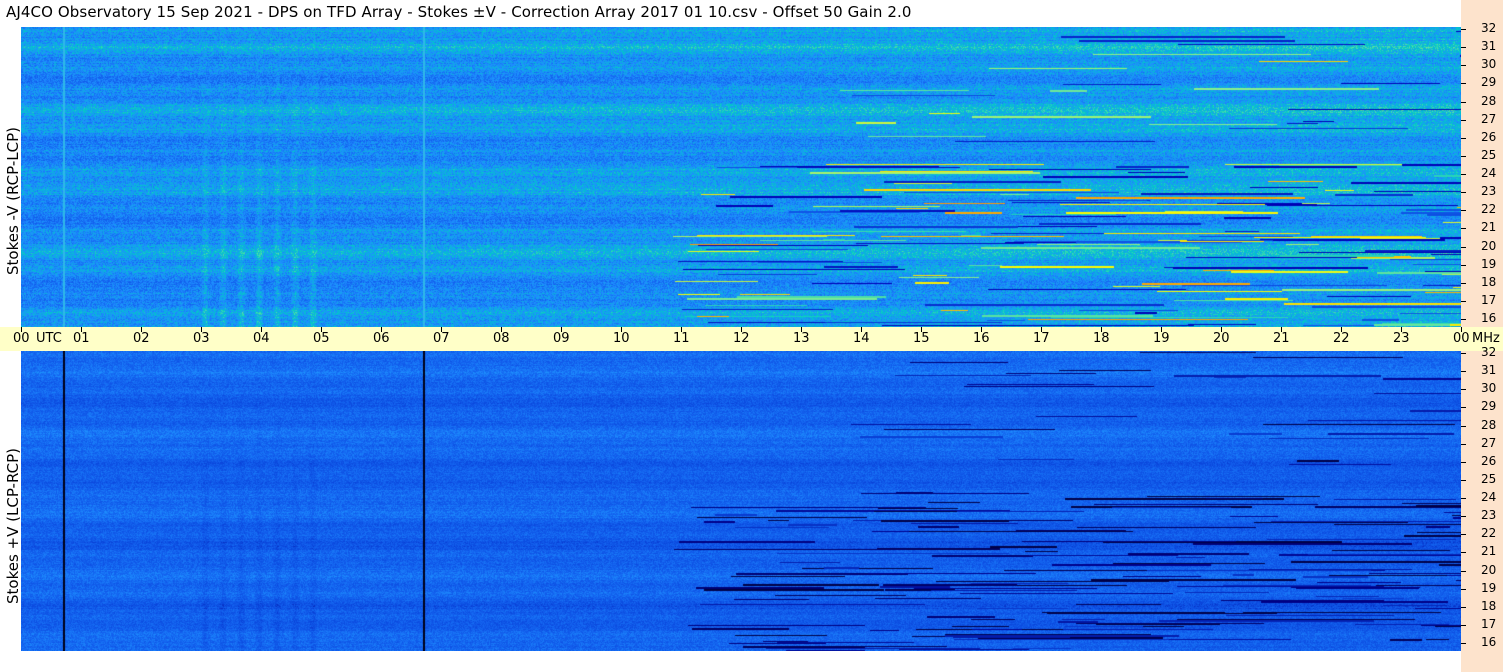 This screenshot has height=672, width=1503. Describe the element at coordinates (1401, 338) in the screenshot. I see `time-tick-label: 23` at that location.